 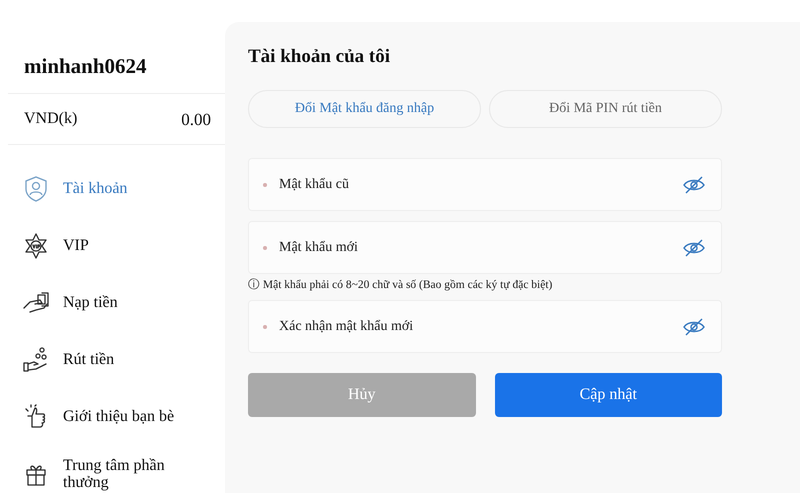 What do you see at coordinates (123, 469) in the screenshot?
I see `sidebar-item: Trung tâm phần thưởng` at bounding box center [123, 469].